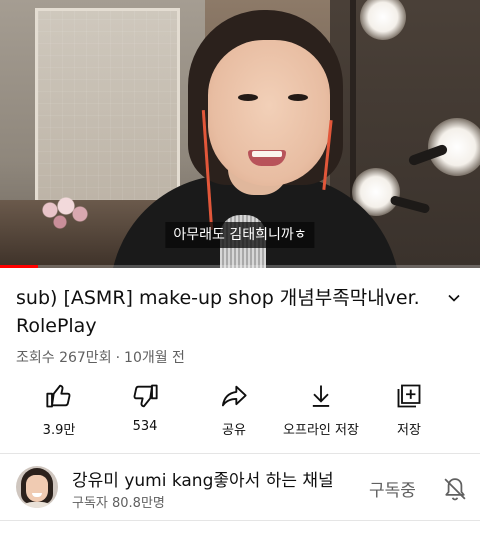 The width and height of the screenshot is (480, 534). What do you see at coordinates (454, 298) in the screenshot?
I see `chevron-down-icon` at bounding box center [454, 298].